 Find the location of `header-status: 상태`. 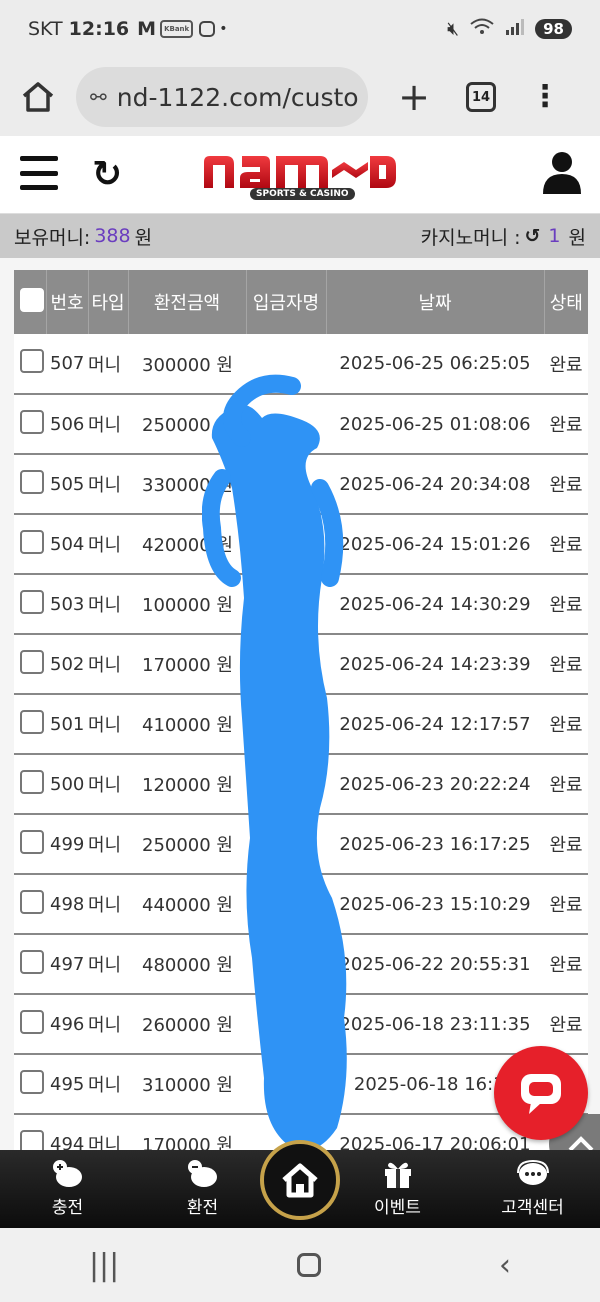

header-status: 상태 is located at coordinates (566, 303).